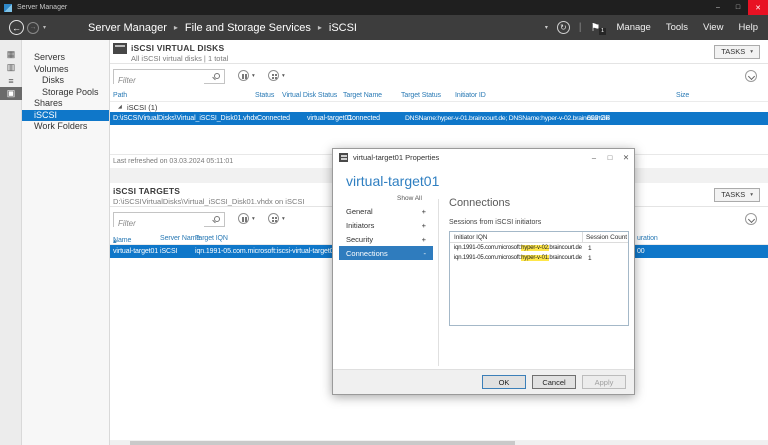 This screenshot has width=768, height=445. I want to click on scrollbar-thumb, so click(322, 443).